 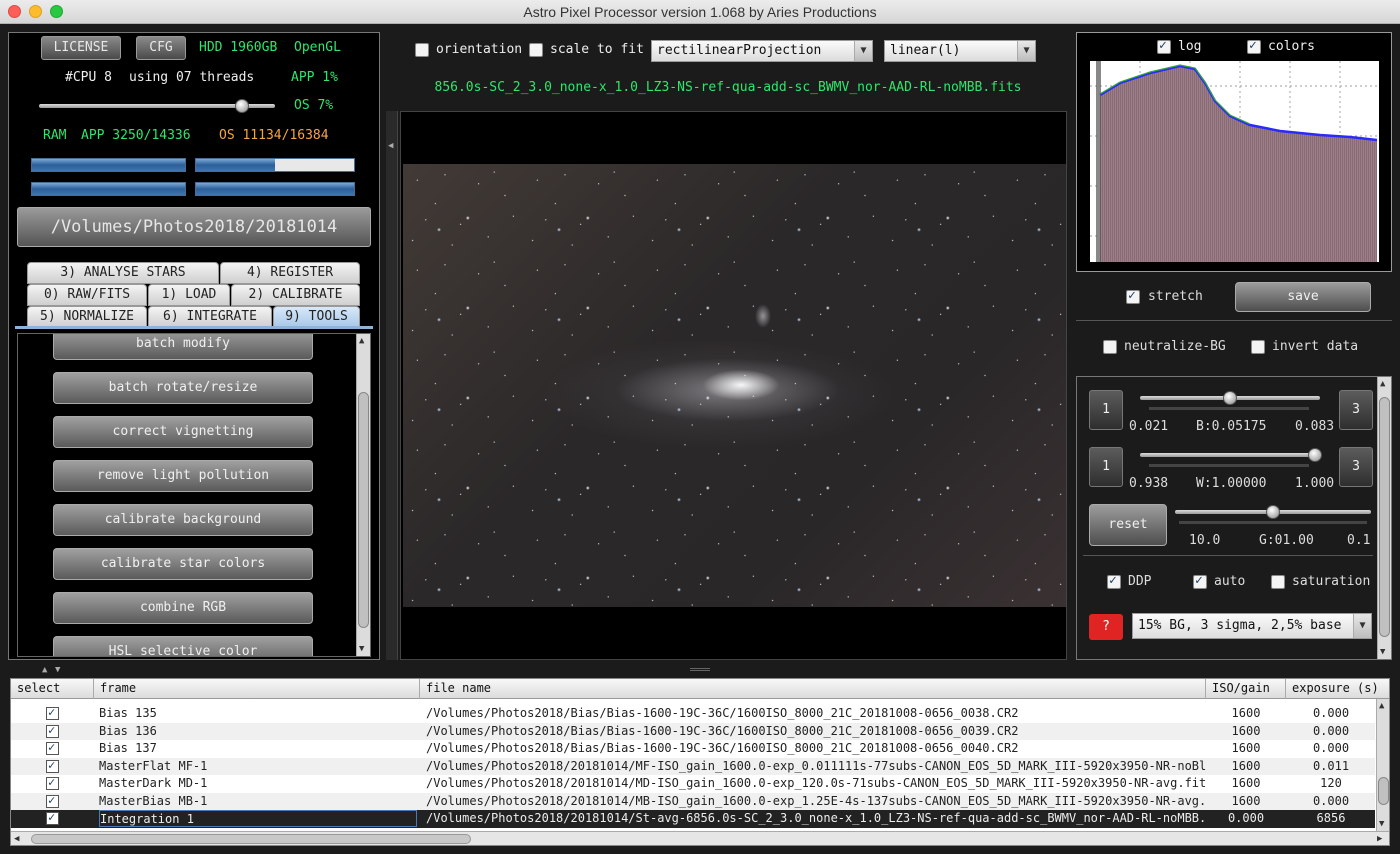 What do you see at coordinates (1303, 297) in the screenshot?
I see `save-button: save` at bounding box center [1303, 297].